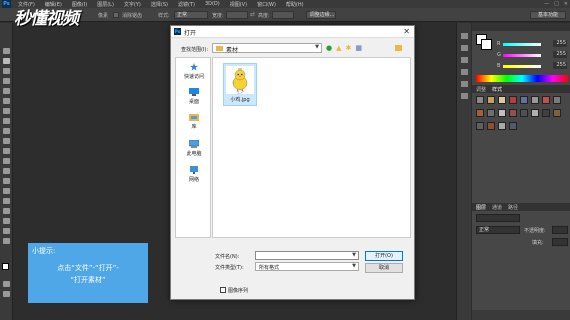 The width and height of the screenshot is (570, 320). Describe the element at coordinates (105, 4) in the screenshot. I see `menu-layer: 图层(L)` at that location.